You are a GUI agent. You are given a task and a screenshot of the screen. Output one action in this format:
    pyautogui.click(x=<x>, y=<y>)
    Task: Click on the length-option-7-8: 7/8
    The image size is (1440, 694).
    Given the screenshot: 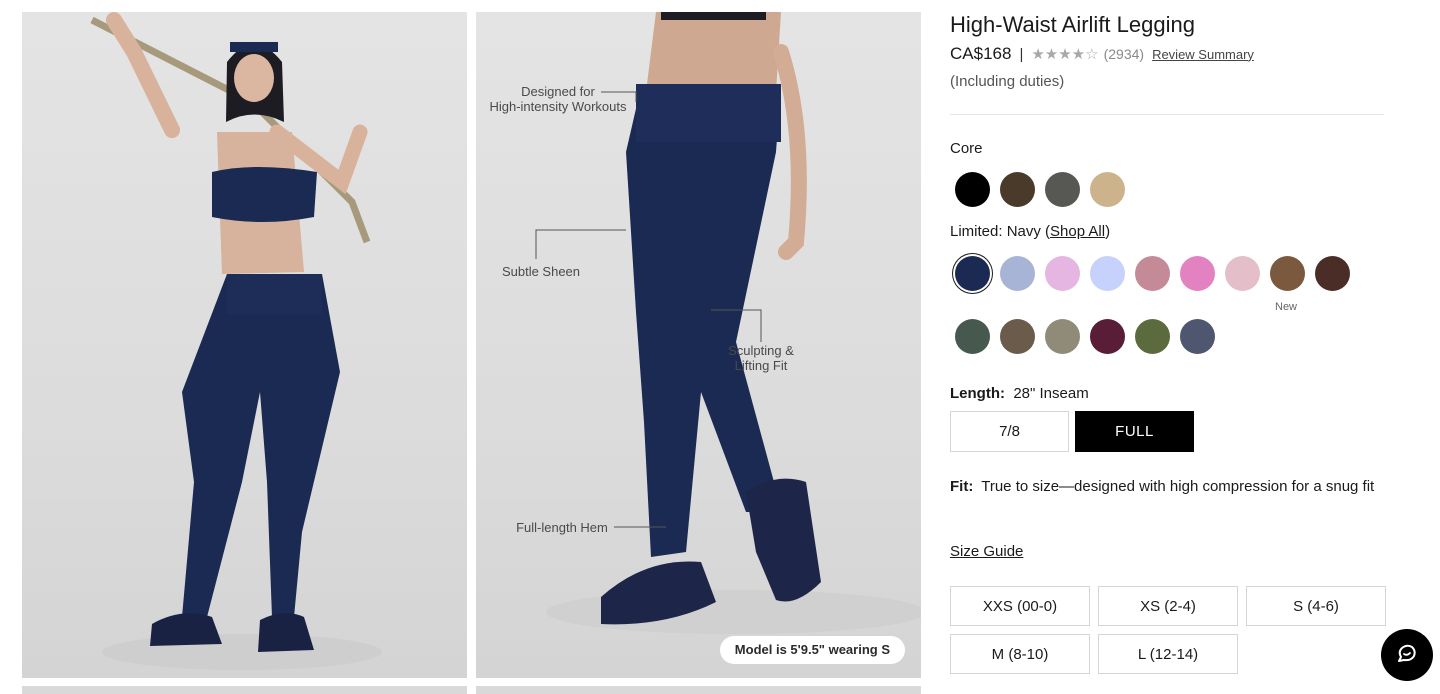 What is the action you would take?
    pyautogui.click(x=1009, y=431)
    